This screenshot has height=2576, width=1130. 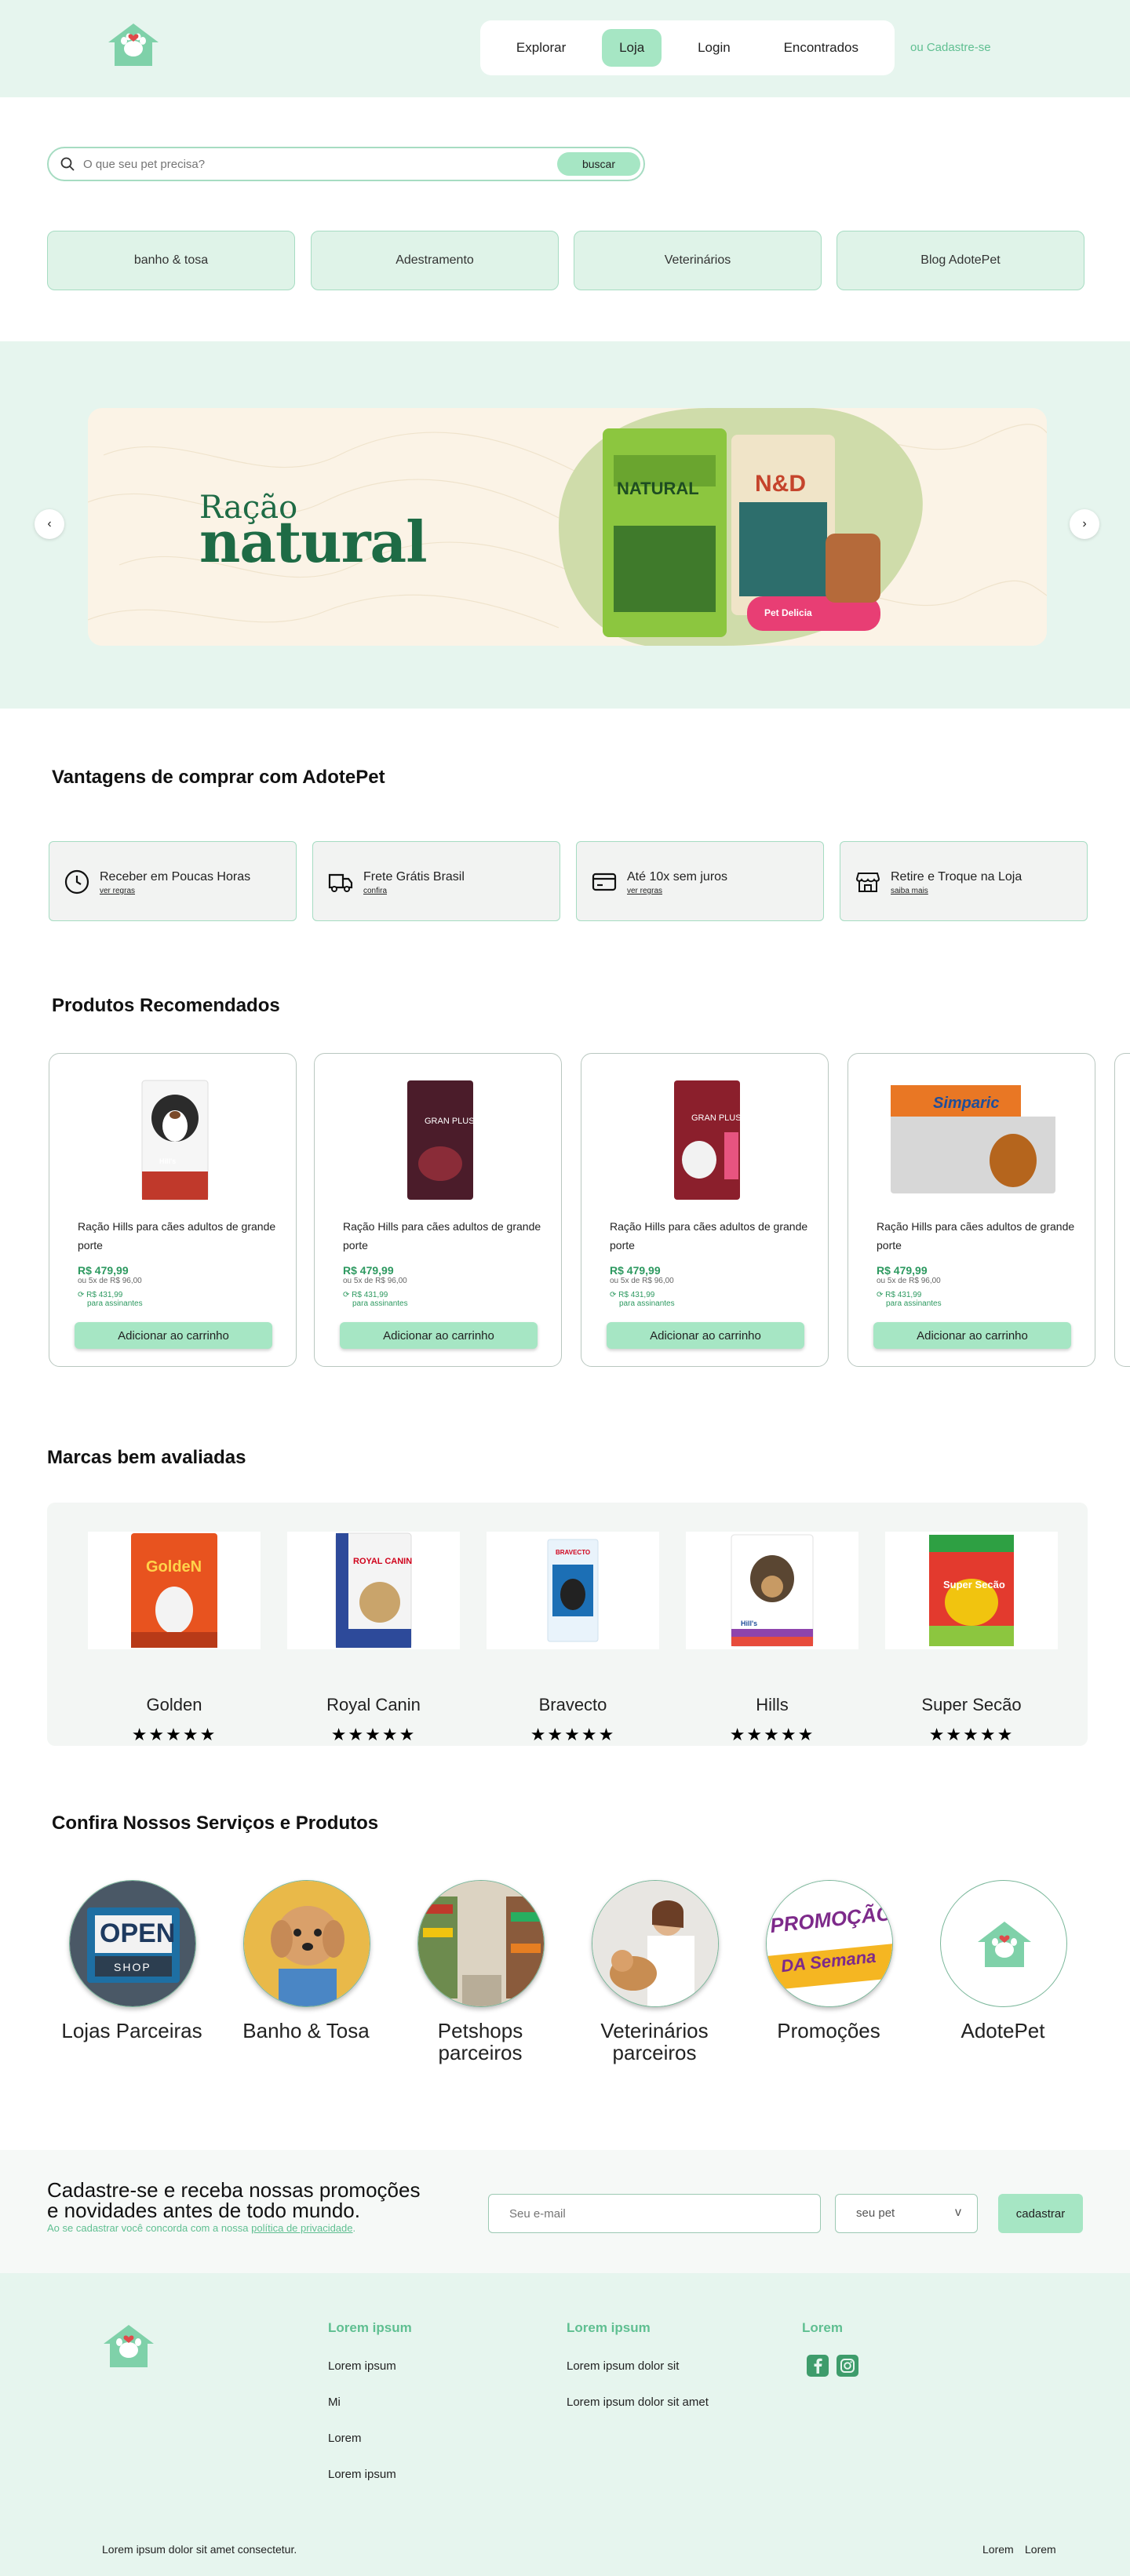 I want to click on club-price-value: R$ 431,99, so click(x=104, y=1295).